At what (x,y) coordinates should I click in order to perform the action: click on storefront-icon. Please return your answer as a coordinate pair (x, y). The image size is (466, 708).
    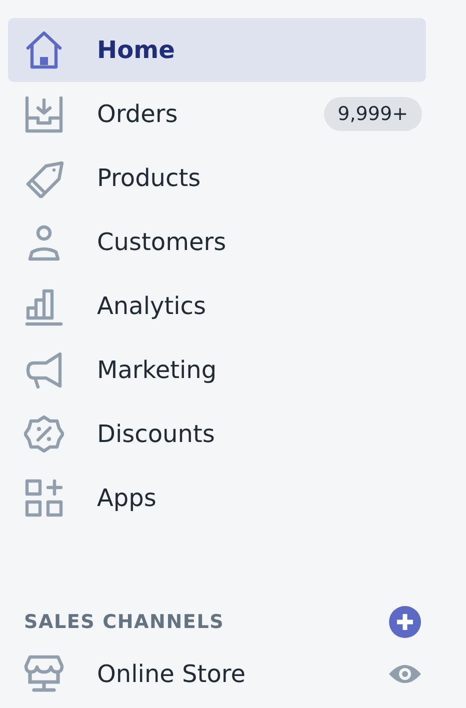
    Looking at the image, I should click on (44, 674).